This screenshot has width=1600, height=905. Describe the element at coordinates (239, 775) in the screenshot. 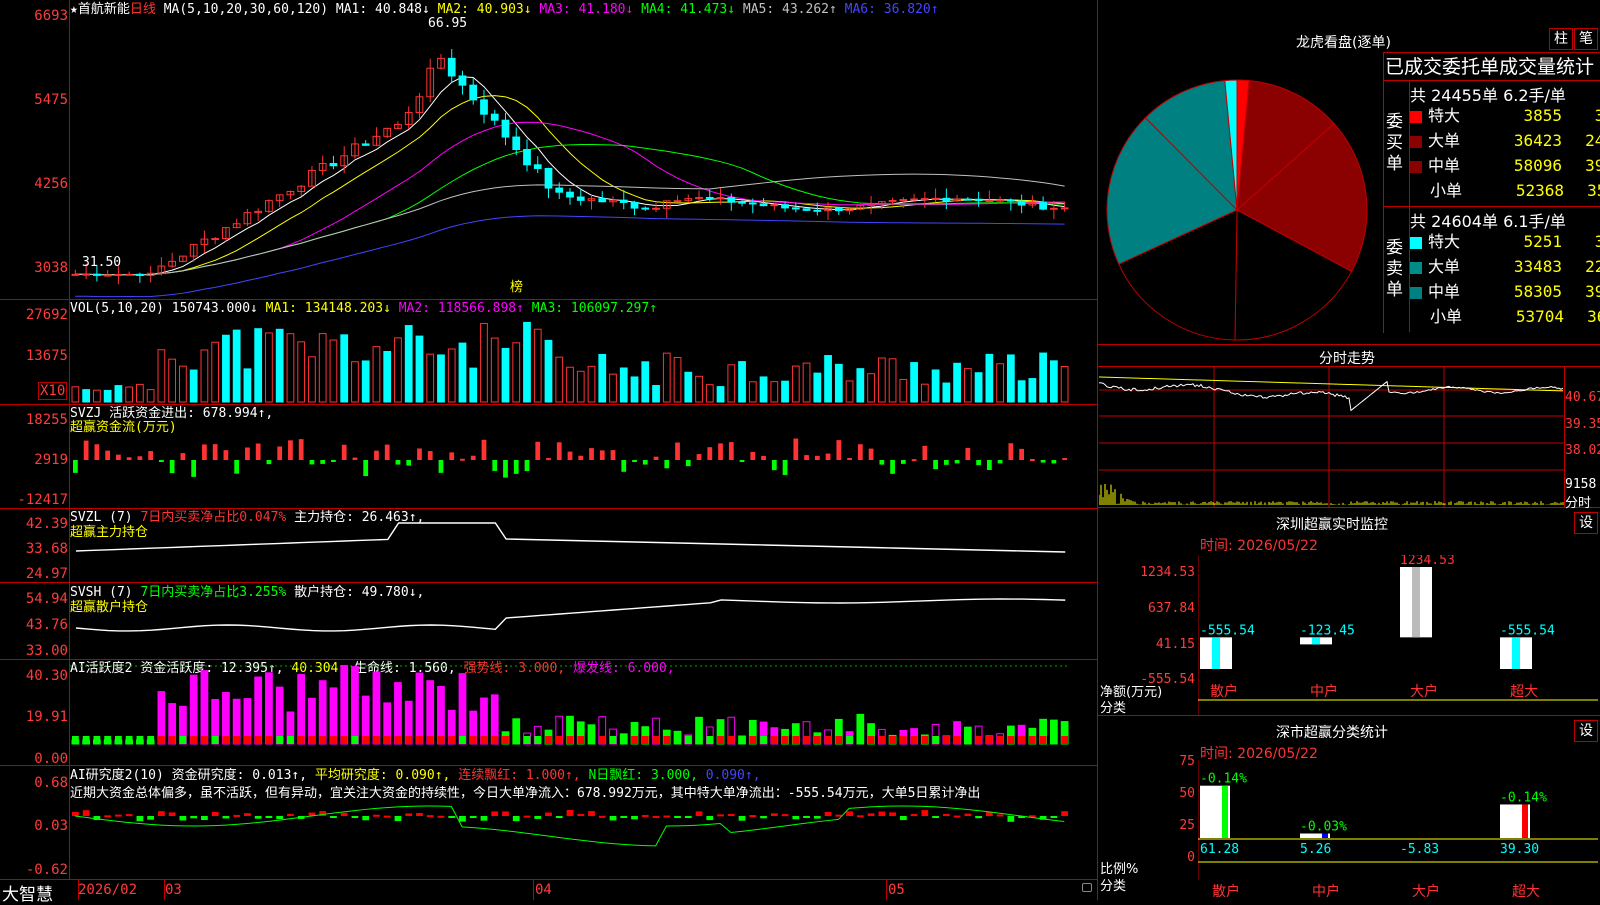

I see `ai-research-value: 资金研究度: 0.013↑,` at that location.